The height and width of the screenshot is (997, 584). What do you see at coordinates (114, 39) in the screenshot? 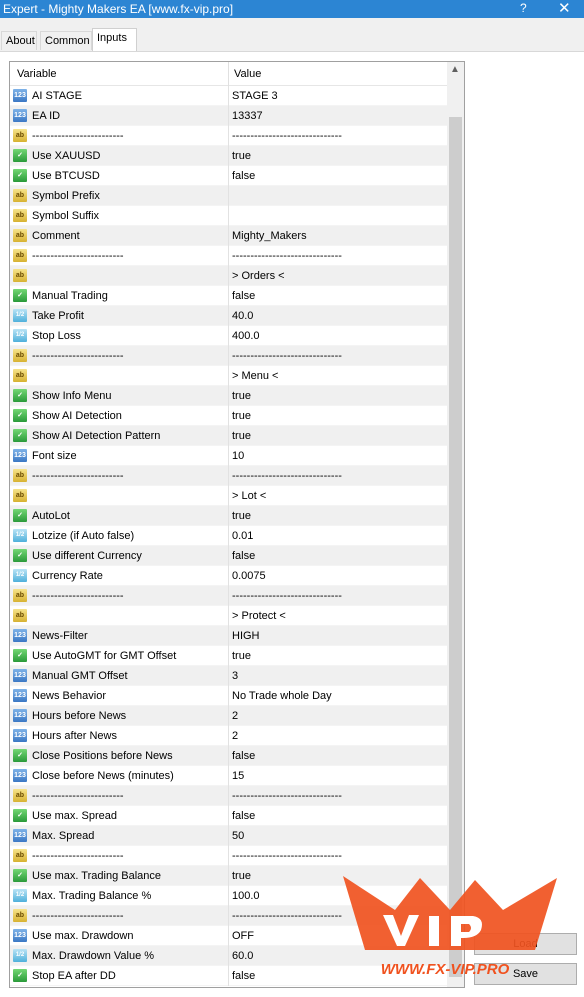
I see `tab-inputs: Inputs` at bounding box center [114, 39].